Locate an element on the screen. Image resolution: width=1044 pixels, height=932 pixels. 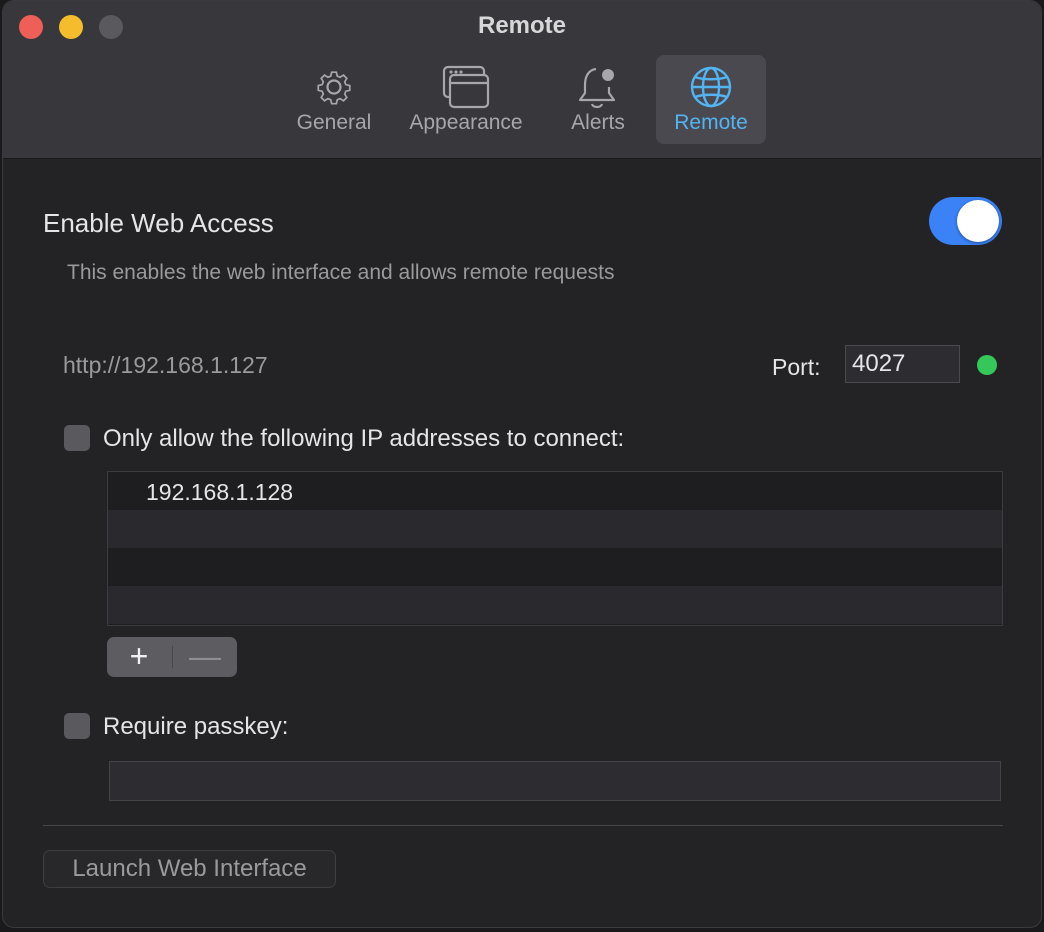
tab-alerts: Alerts is located at coordinates (598, 99).